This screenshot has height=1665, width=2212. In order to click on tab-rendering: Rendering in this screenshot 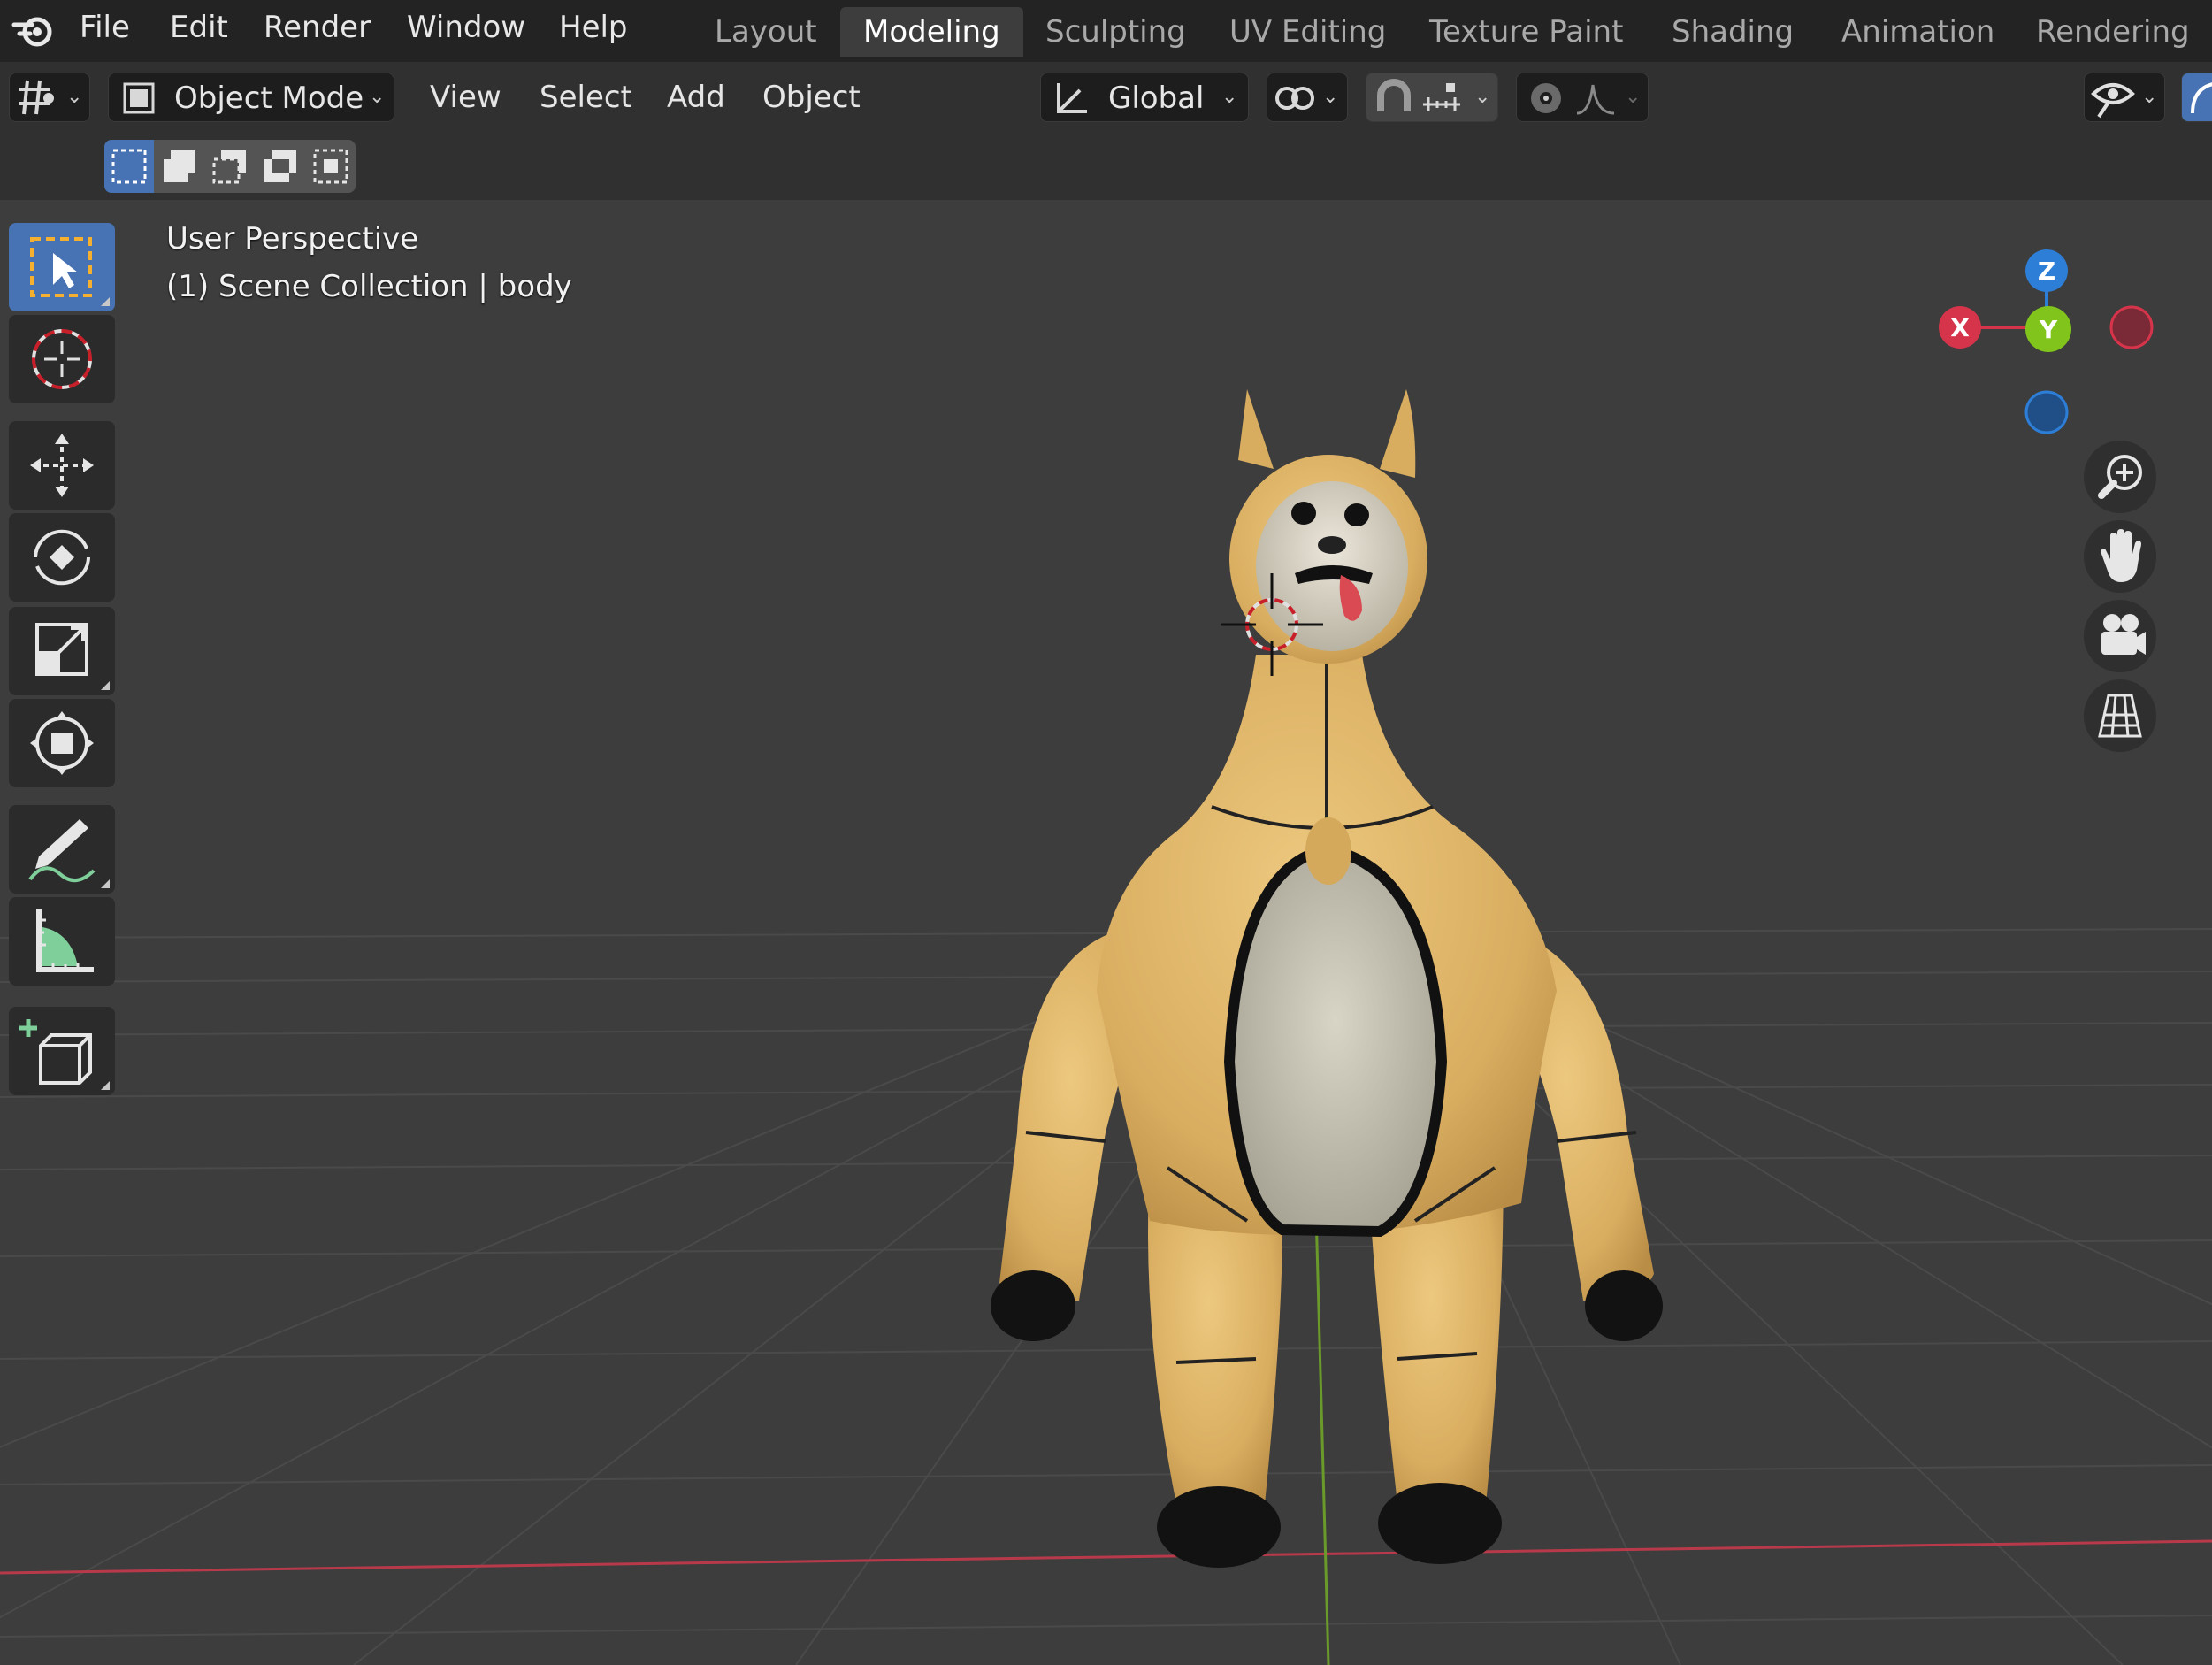, I will do `click(2112, 32)`.